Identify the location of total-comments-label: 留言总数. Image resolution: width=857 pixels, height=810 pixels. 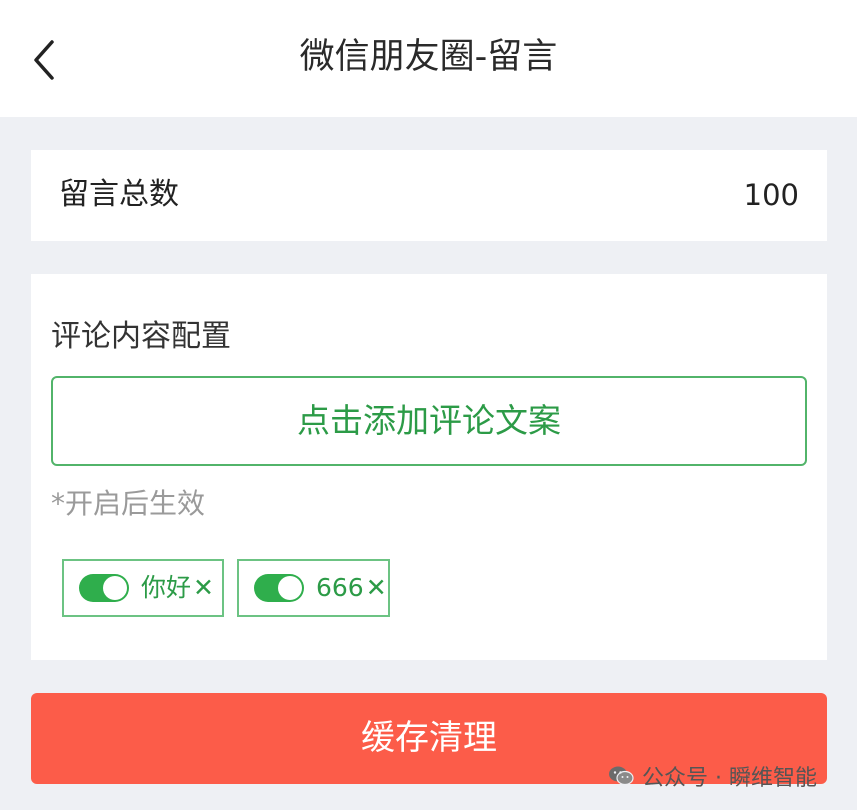
(119, 194).